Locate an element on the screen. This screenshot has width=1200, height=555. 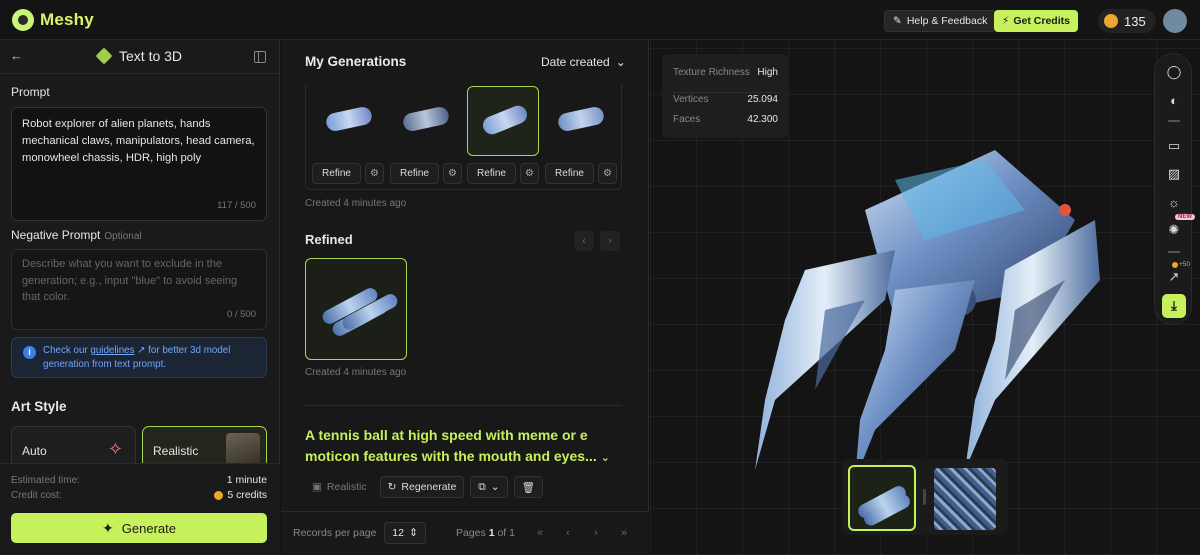
estimated-time-value: 1 minute is located at coordinates (247, 480).